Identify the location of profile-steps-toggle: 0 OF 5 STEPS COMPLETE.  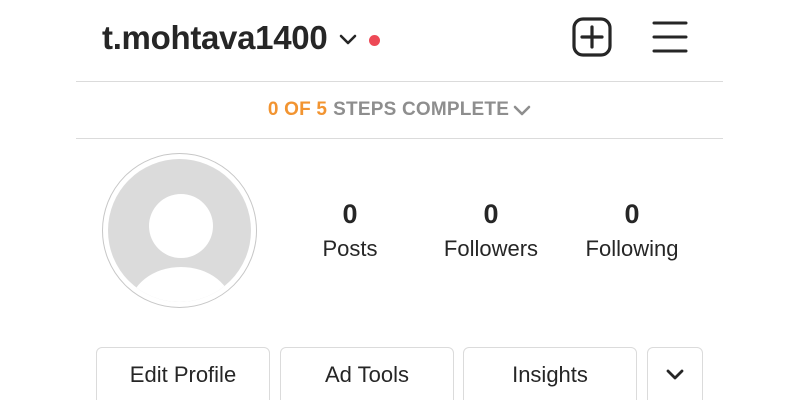
(399, 110).